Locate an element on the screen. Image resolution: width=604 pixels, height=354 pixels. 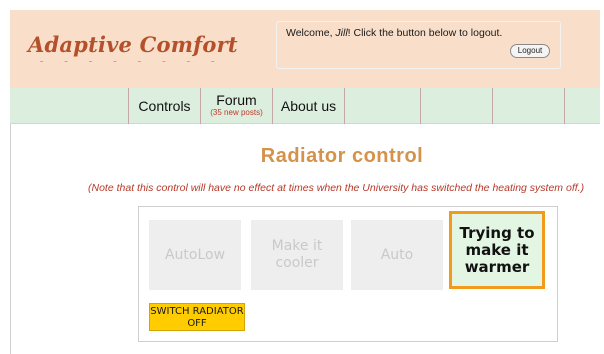
user-name: Jill is located at coordinates (341, 33).